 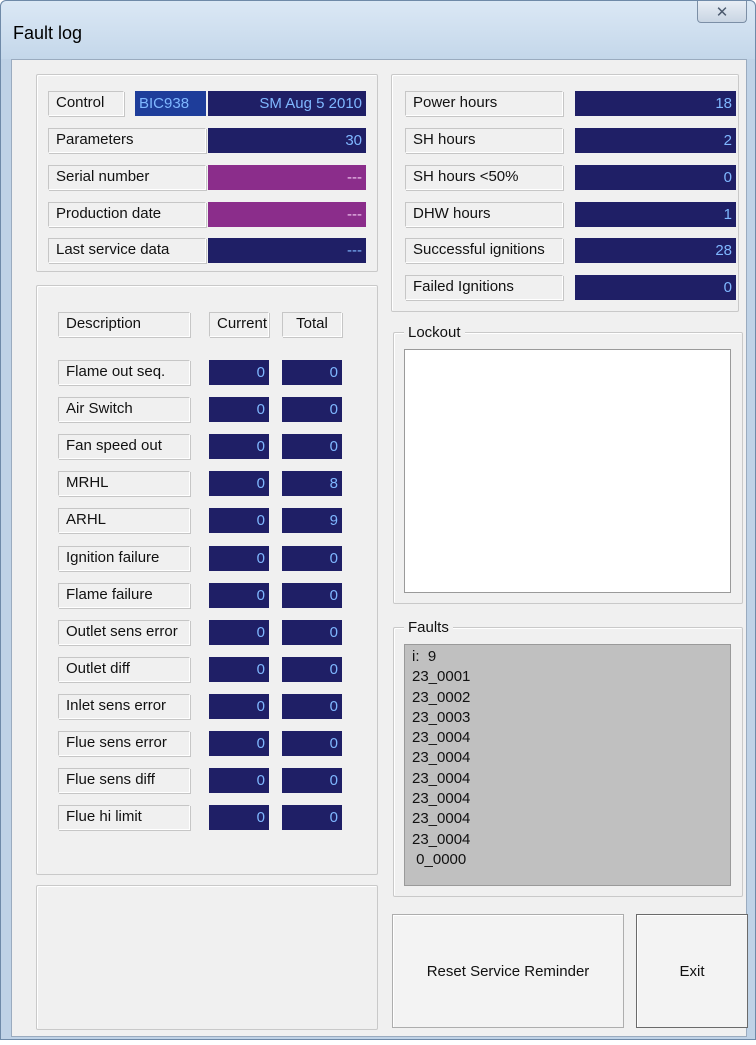 I want to click on failed-ignitions-label: Failed Ignitions, so click(x=484, y=287).